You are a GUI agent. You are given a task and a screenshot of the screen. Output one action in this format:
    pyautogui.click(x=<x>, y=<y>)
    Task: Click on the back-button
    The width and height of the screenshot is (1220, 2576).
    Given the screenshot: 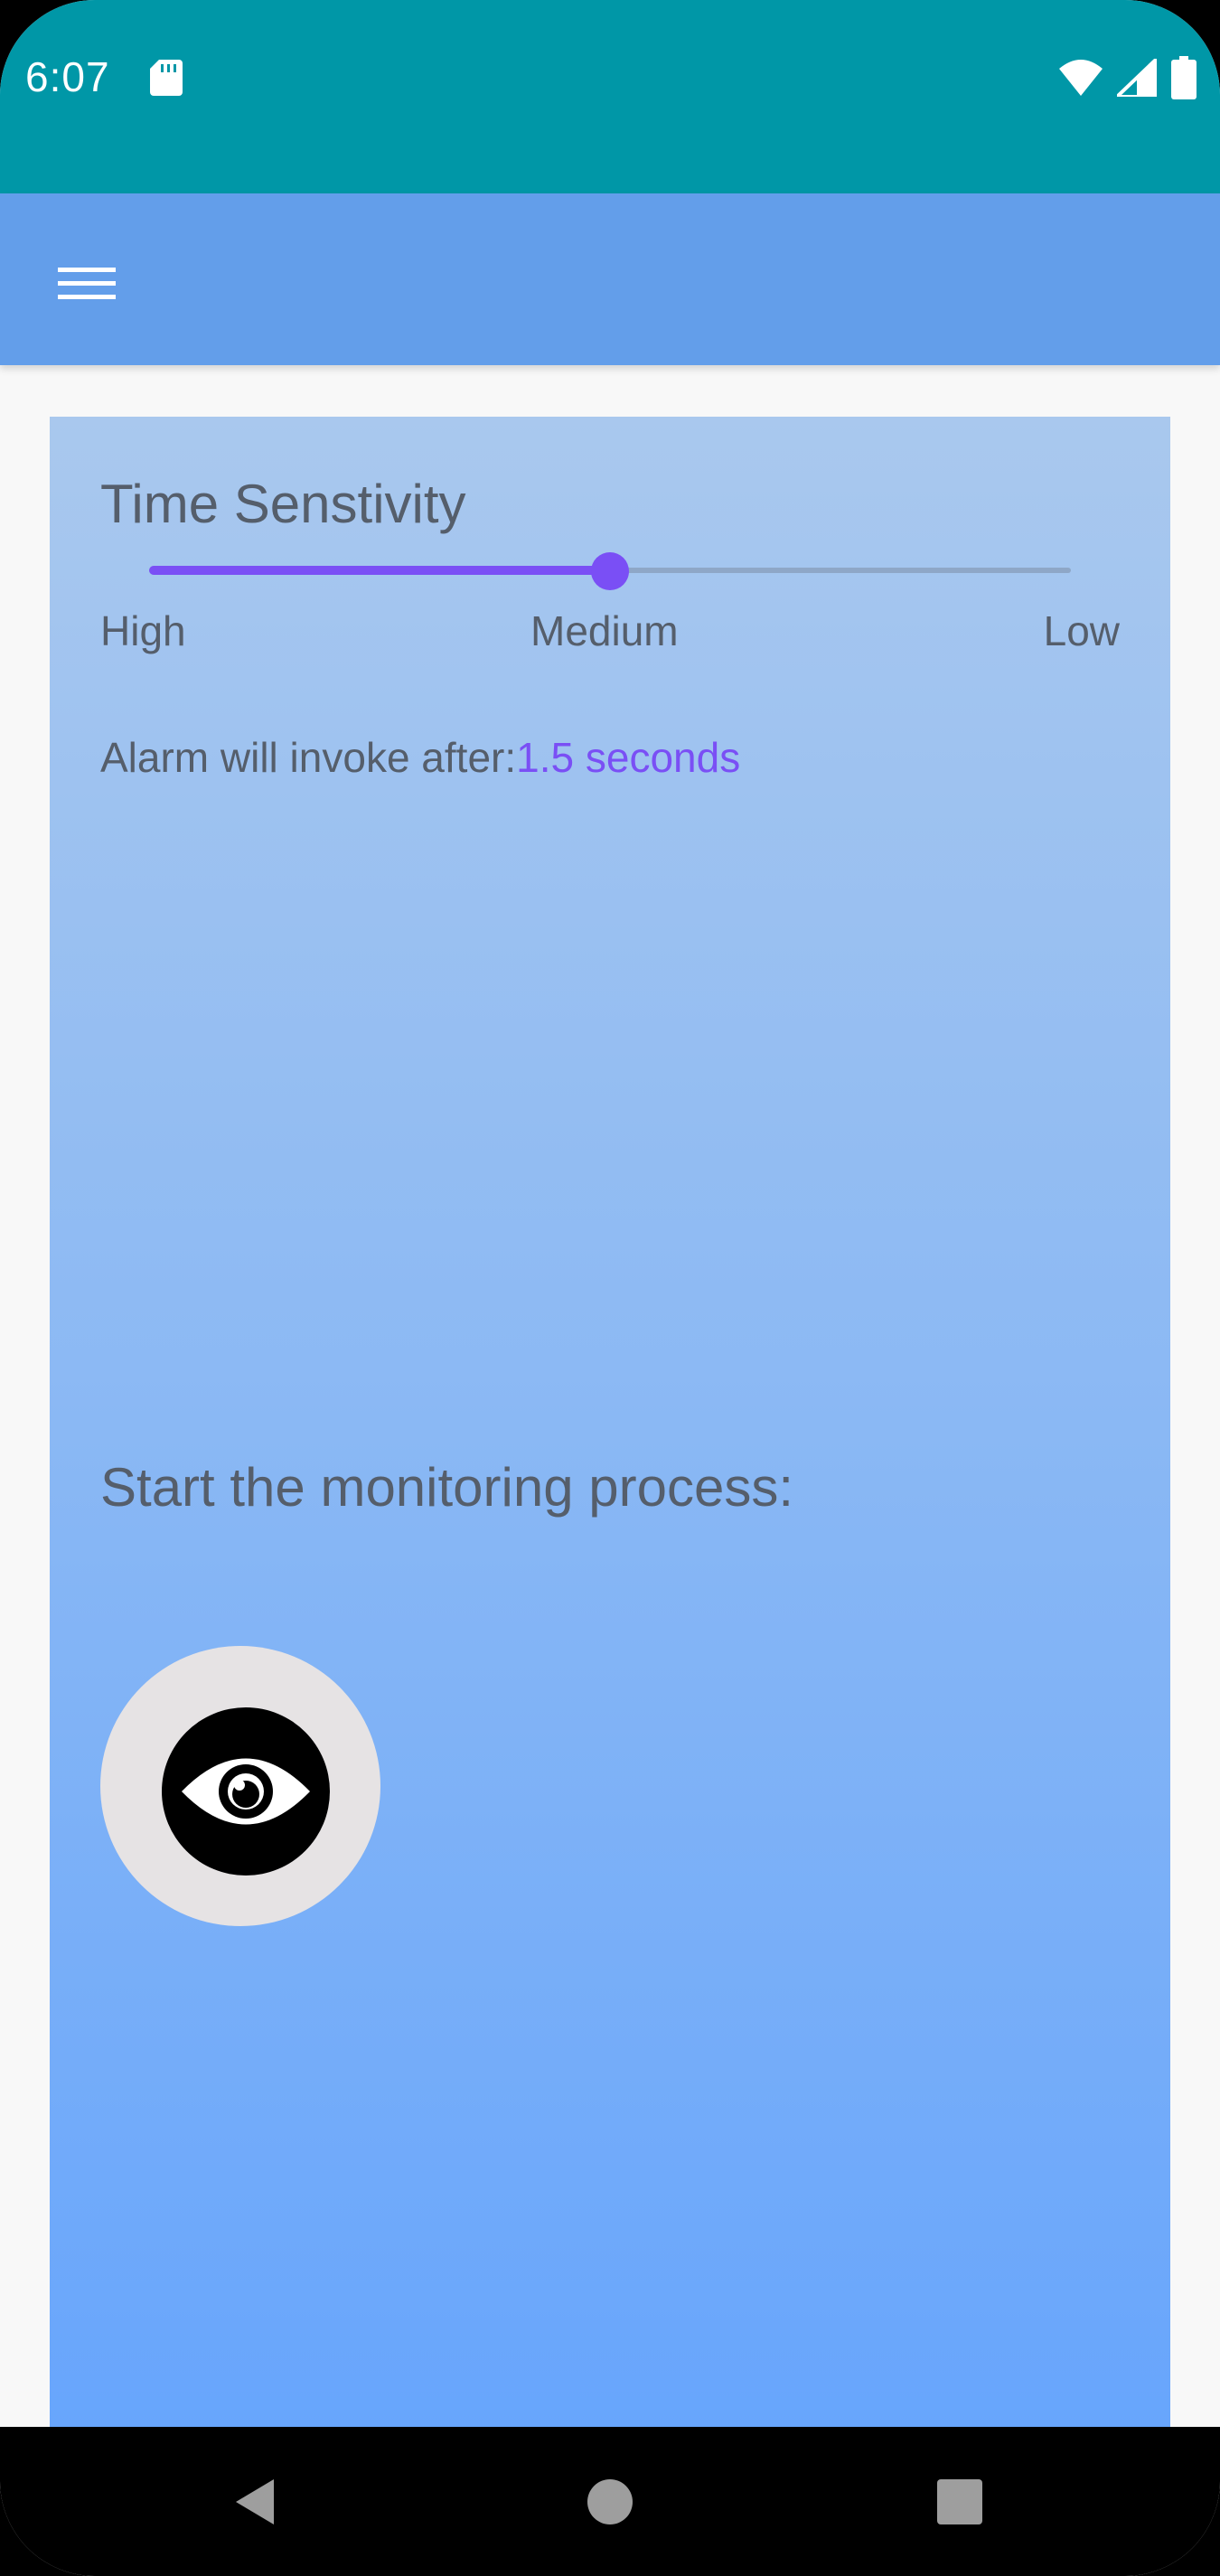 What is the action you would take?
    pyautogui.click(x=255, y=2502)
    